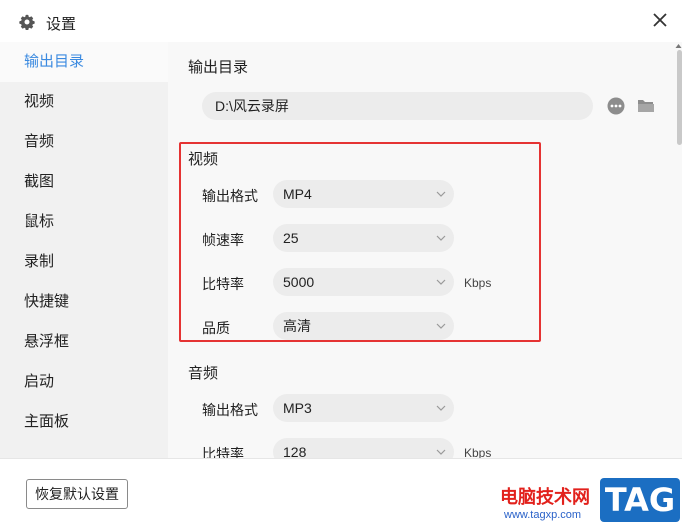 The width and height of the screenshot is (682, 527). I want to click on reset-defaults-button: 恢复默认设置, so click(77, 494).